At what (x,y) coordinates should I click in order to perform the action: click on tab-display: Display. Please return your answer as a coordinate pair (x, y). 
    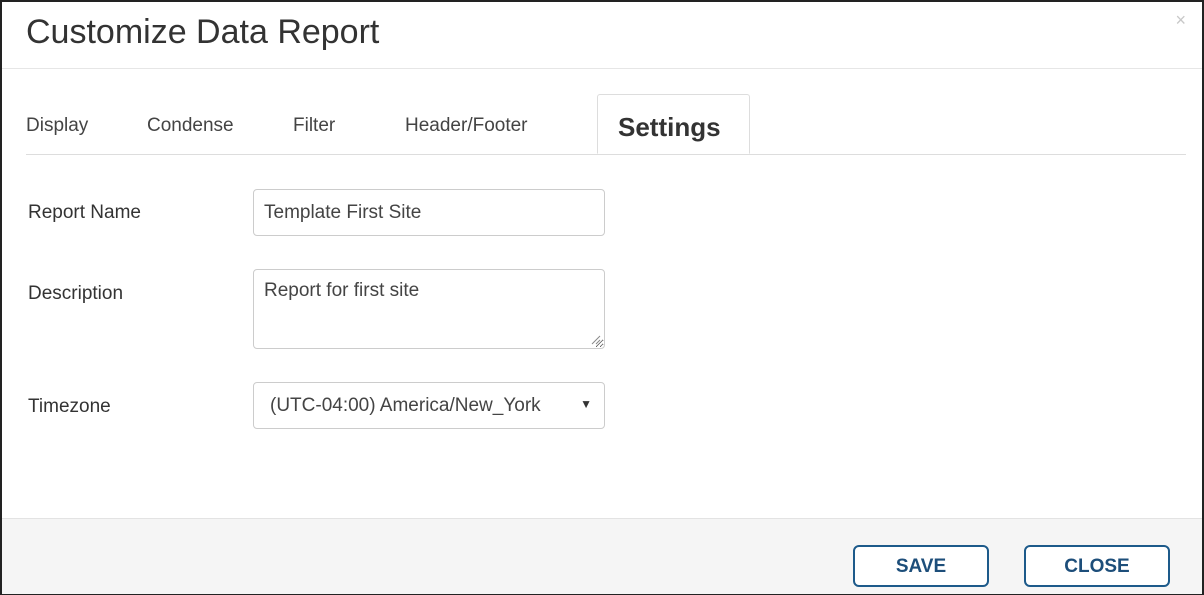
    Looking at the image, I should click on (57, 124).